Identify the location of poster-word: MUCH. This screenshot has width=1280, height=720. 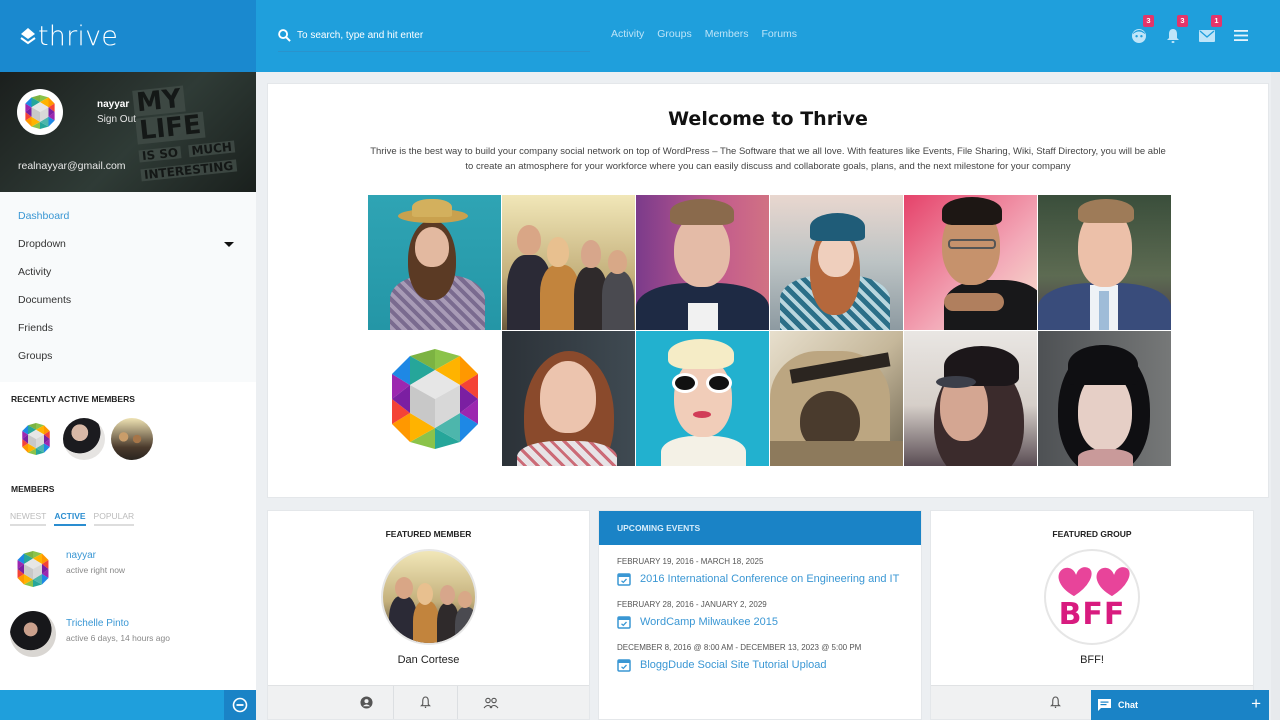
(211, 149).